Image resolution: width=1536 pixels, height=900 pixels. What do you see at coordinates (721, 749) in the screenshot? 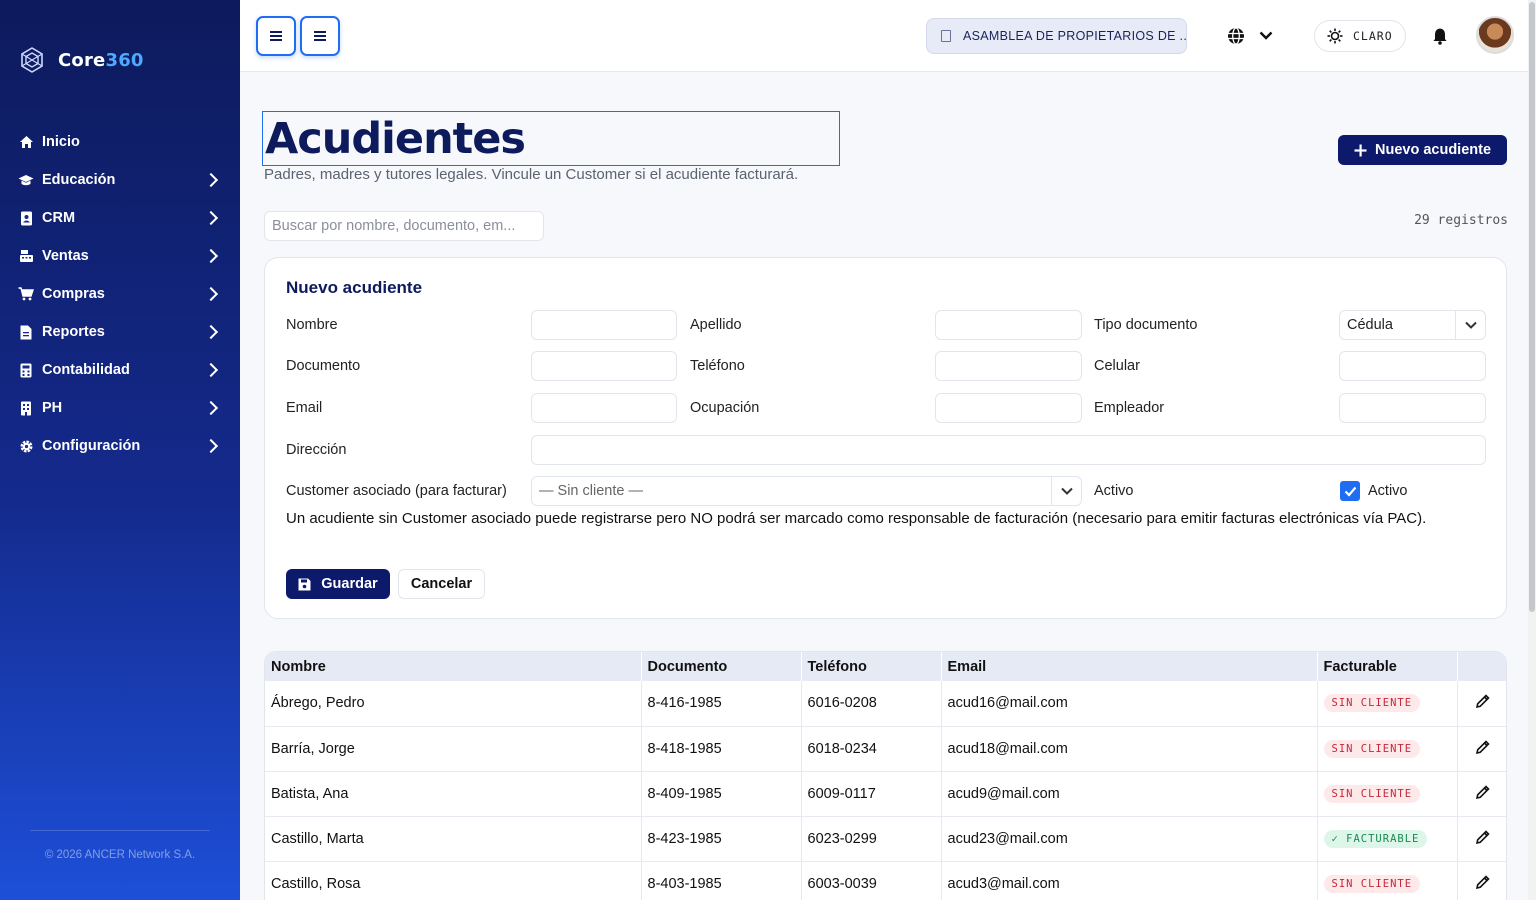
I see `cell-documento: 8-418-1985` at bounding box center [721, 749].